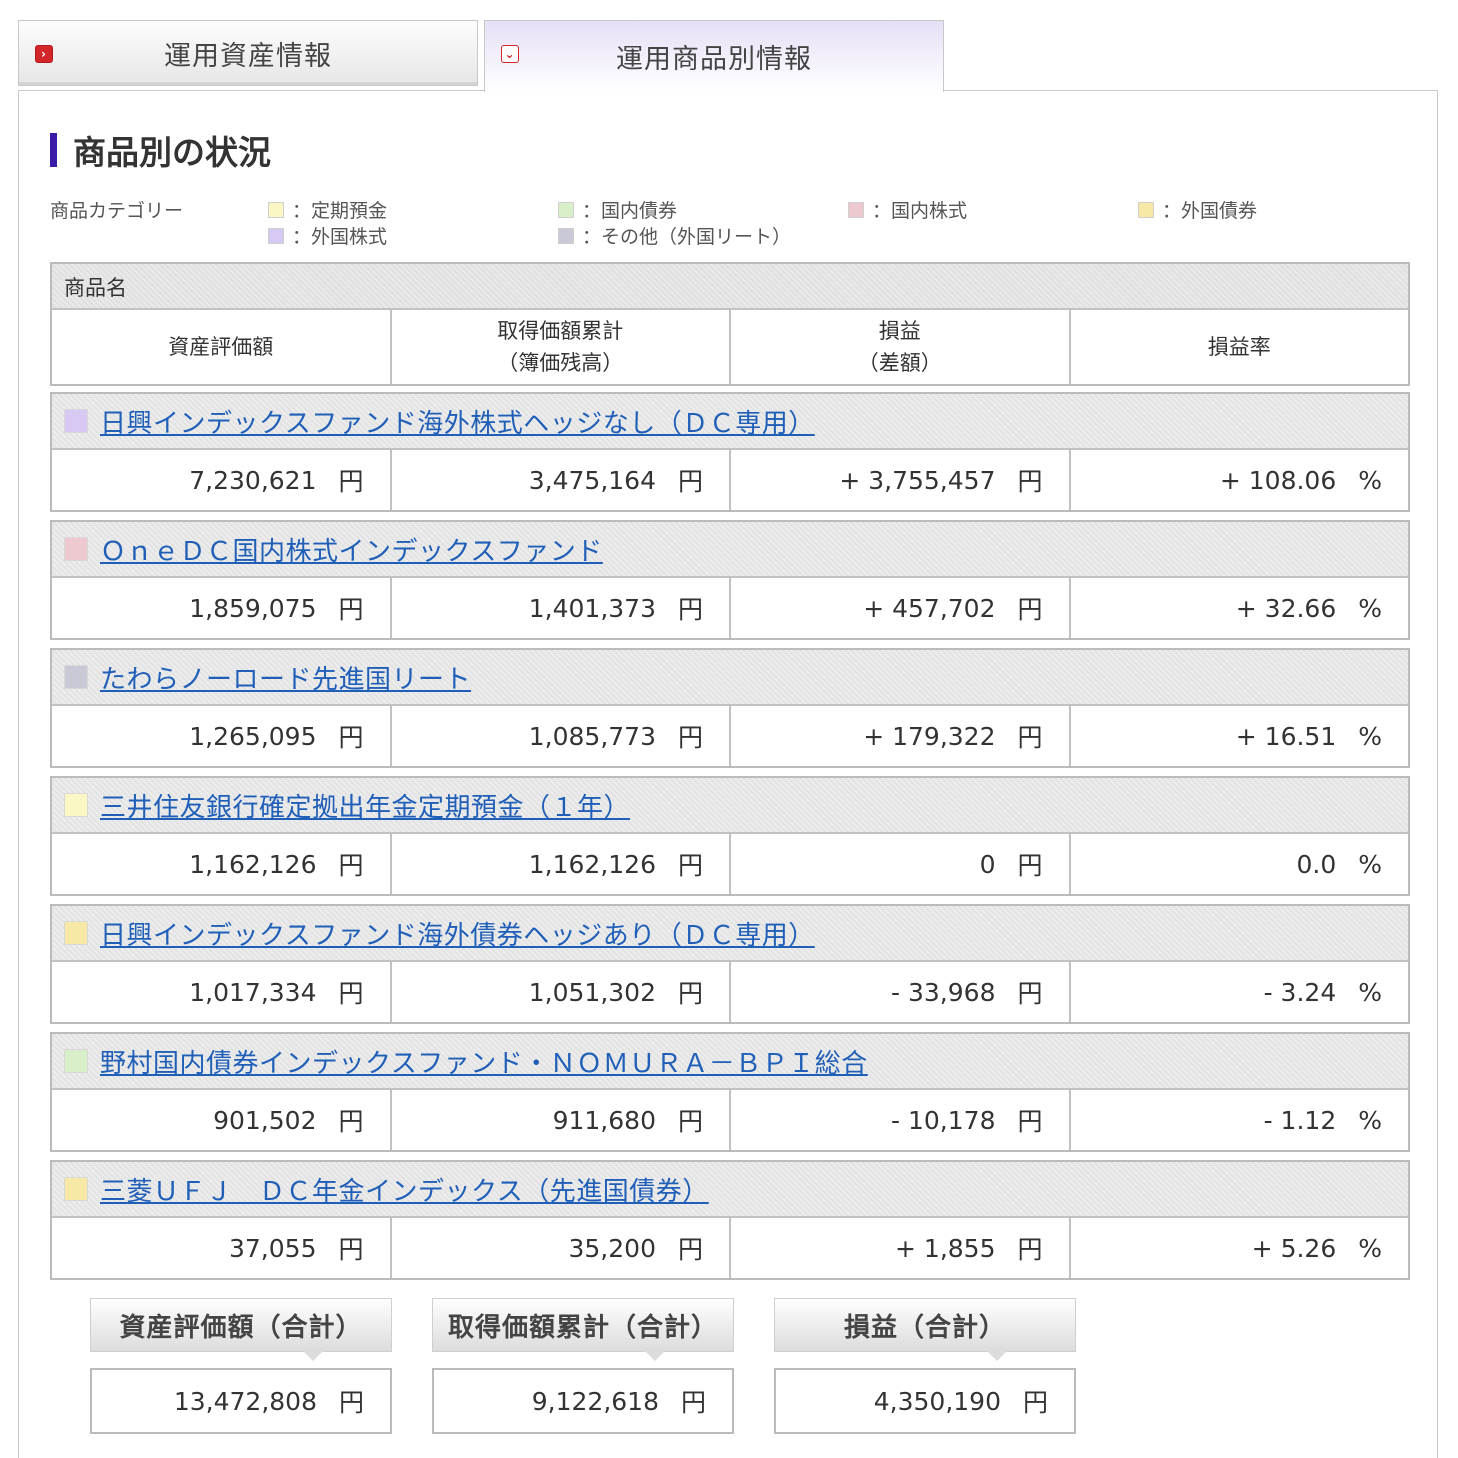 The width and height of the screenshot is (1458, 1458). What do you see at coordinates (714, 59) in the screenshot?
I see `tab-label: 運用商品別情報` at bounding box center [714, 59].